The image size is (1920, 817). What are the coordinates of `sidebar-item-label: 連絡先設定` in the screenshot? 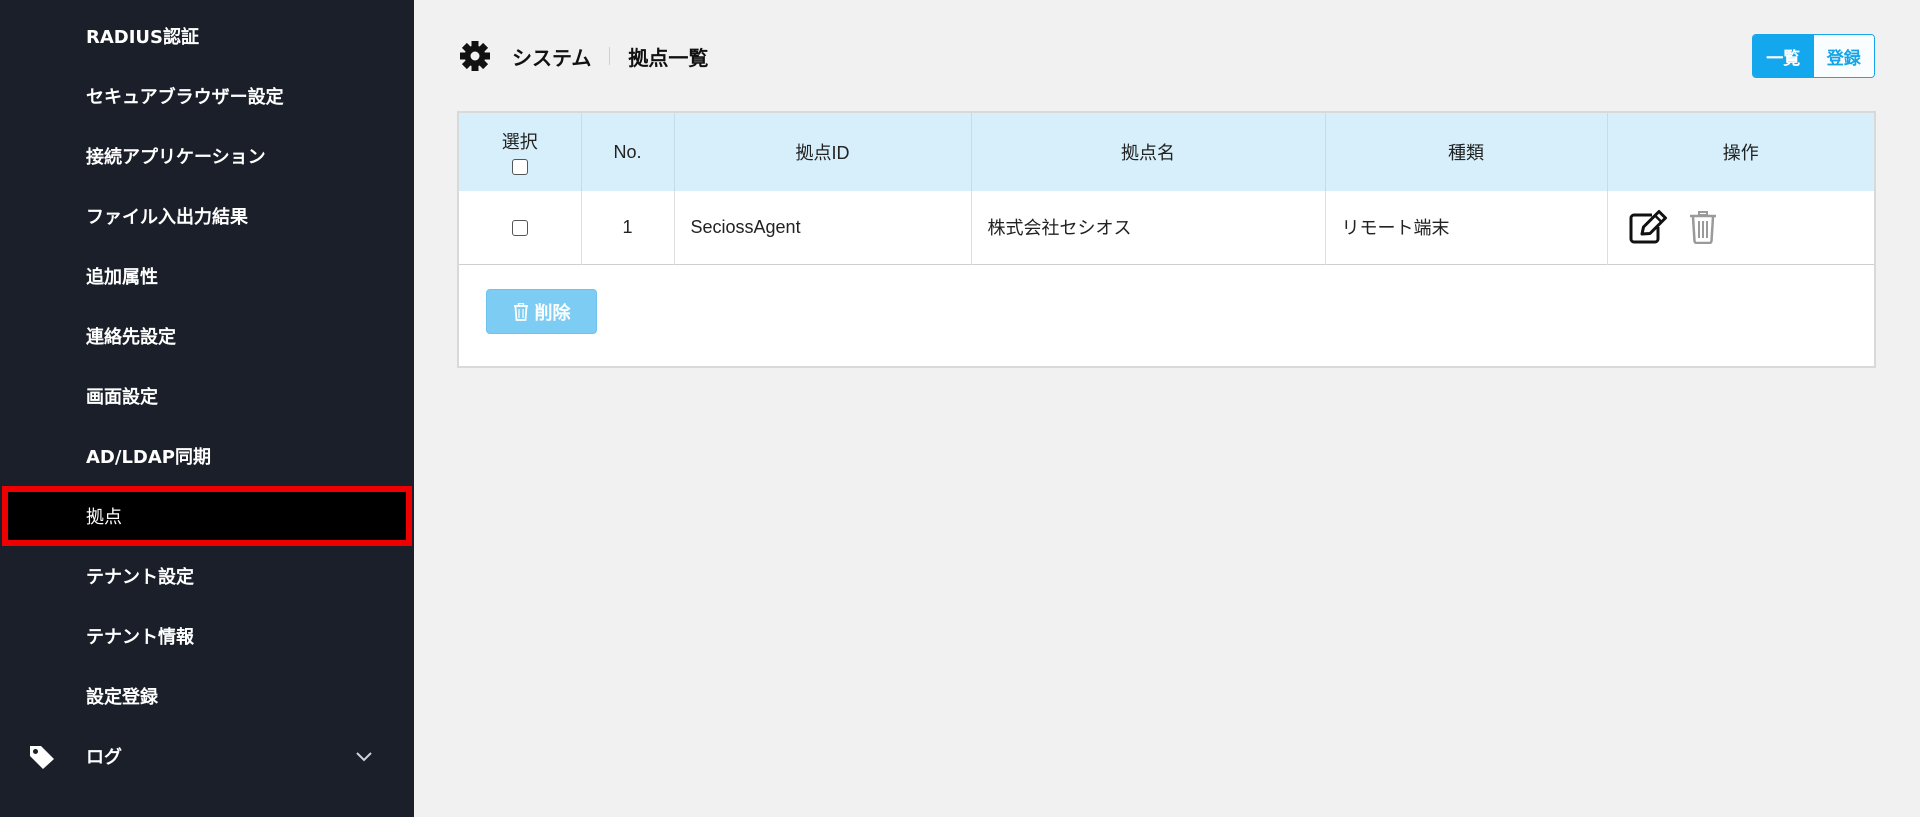 It's located at (131, 337).